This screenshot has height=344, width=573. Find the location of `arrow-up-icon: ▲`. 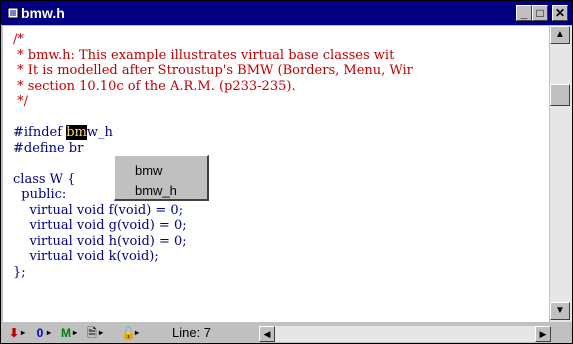

arrow-up-icon: ▲ is located at coordinates (560, 34).